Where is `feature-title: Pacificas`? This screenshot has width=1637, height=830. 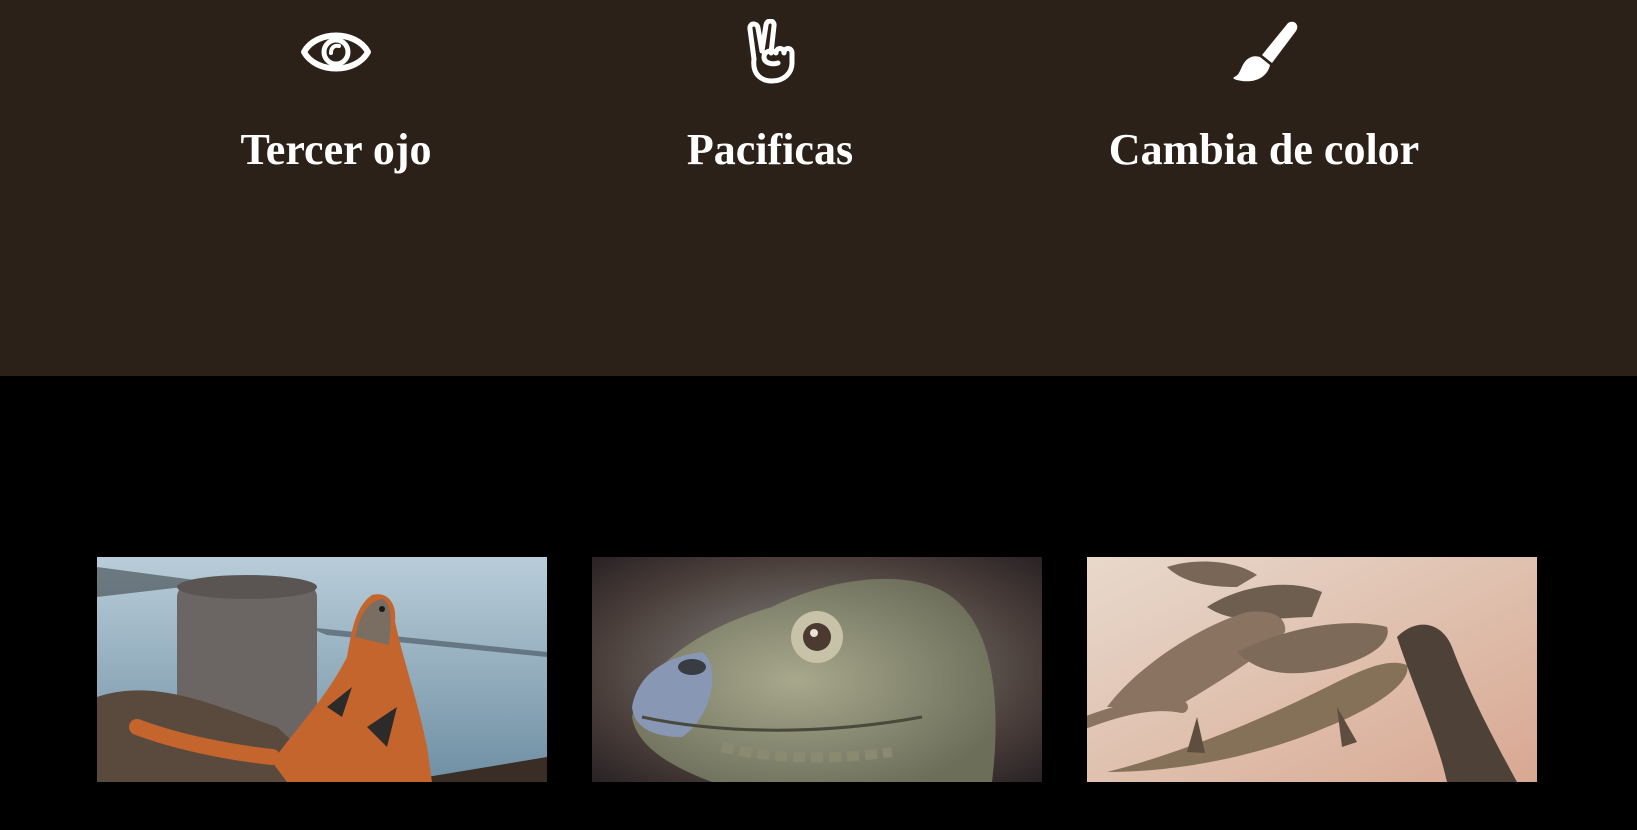 feature-title: Pacificas is located at coordinates (770, 149).